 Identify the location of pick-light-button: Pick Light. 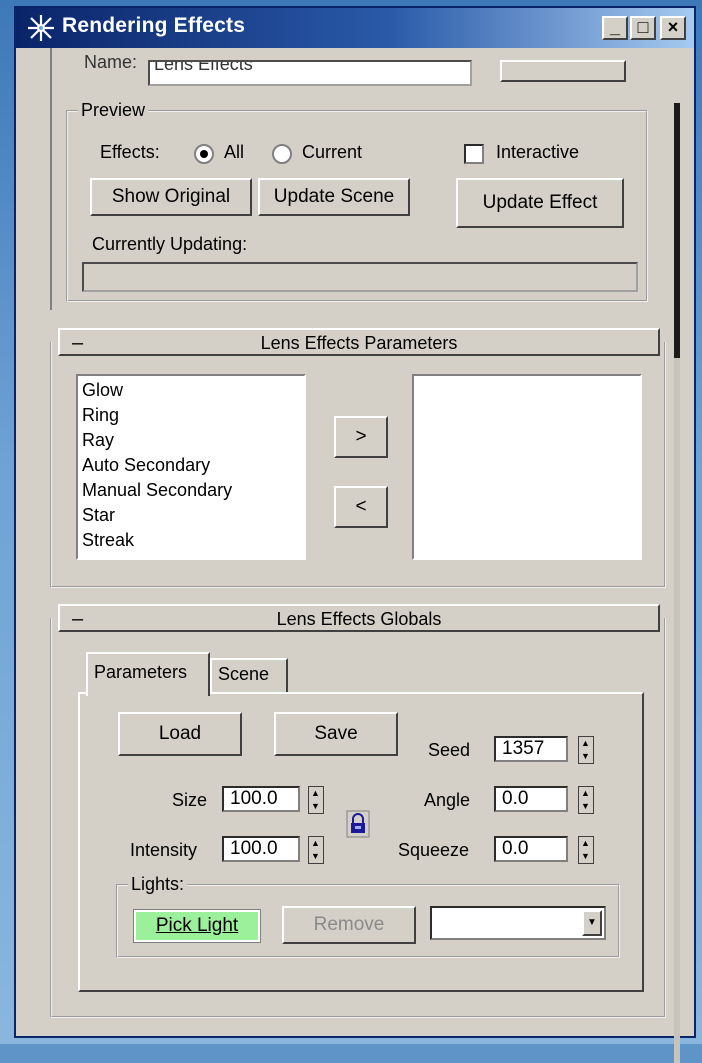
(197, 926).